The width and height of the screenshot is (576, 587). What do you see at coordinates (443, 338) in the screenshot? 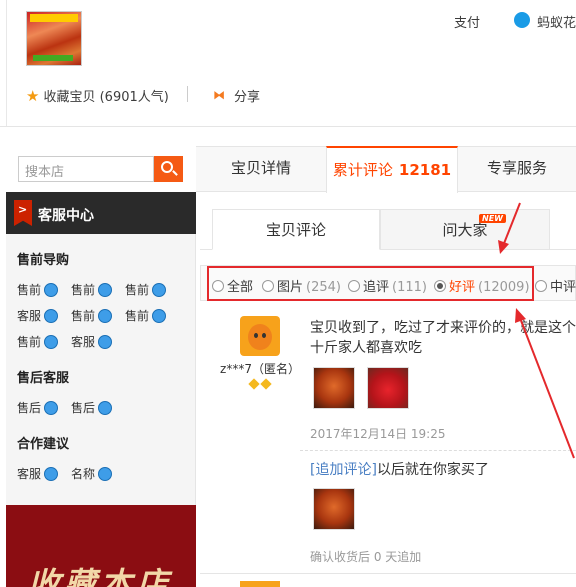
I see `review-text: 宝贝收到了，吃过了才来评价的，就是这个十斤家人都喜欢吃` at bounding box center [443, 338].